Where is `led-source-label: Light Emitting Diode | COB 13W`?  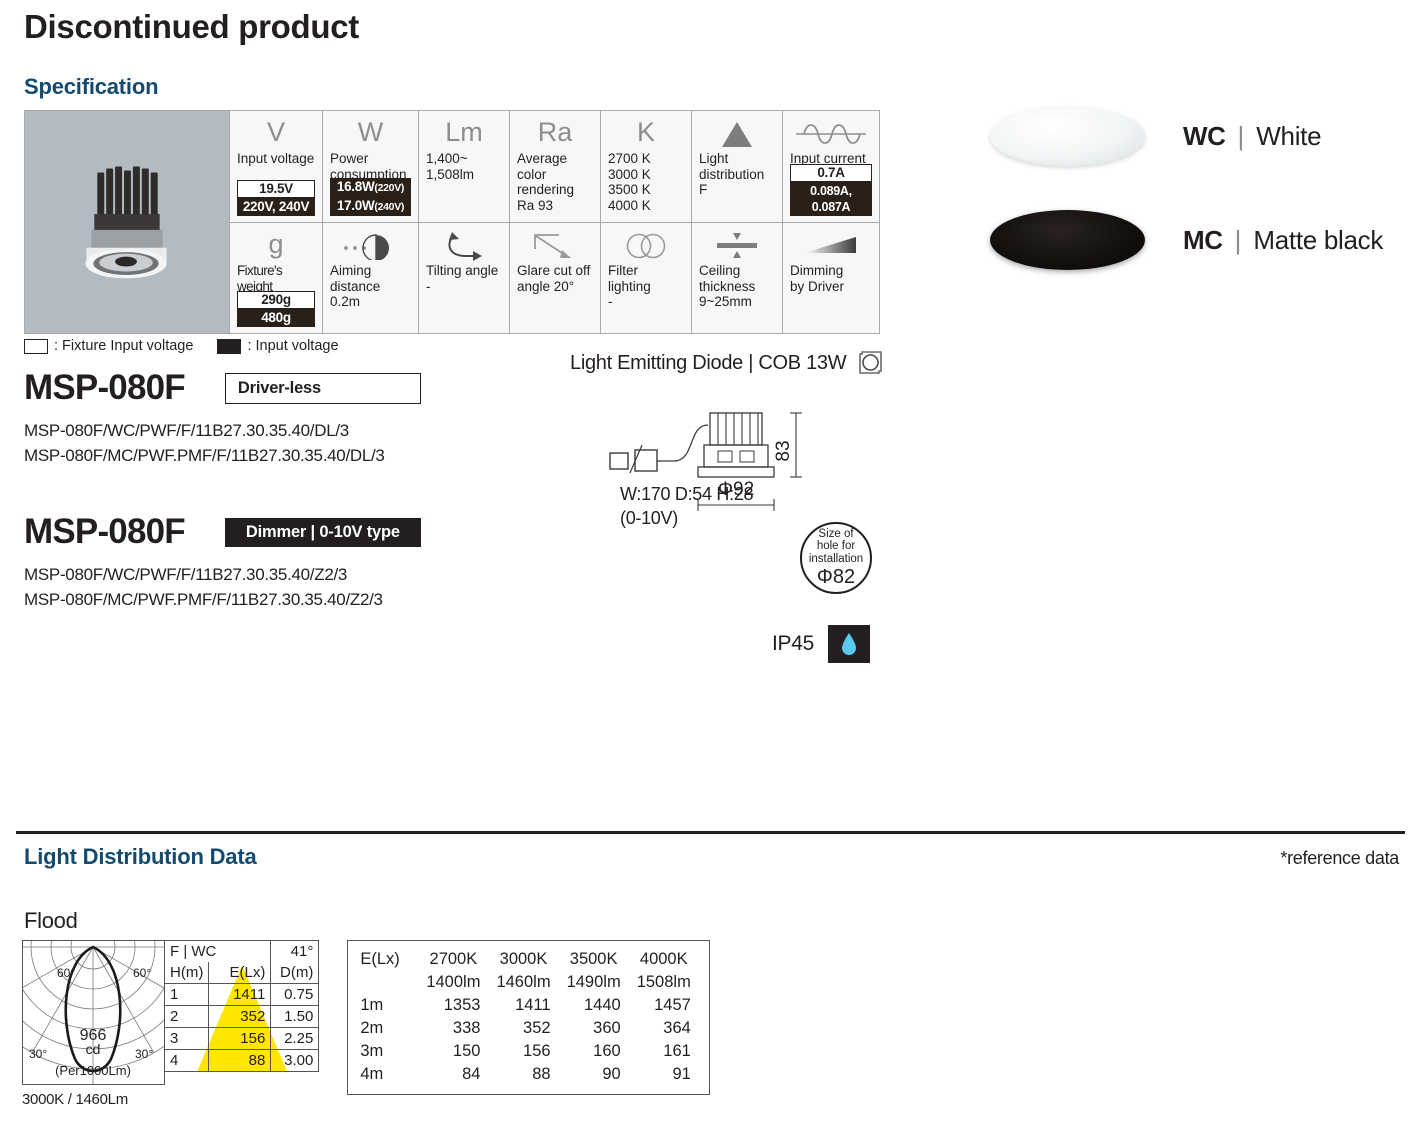
led-source-label: Light Emitting Diode | COB 13W is located at coordinates (708, 363).